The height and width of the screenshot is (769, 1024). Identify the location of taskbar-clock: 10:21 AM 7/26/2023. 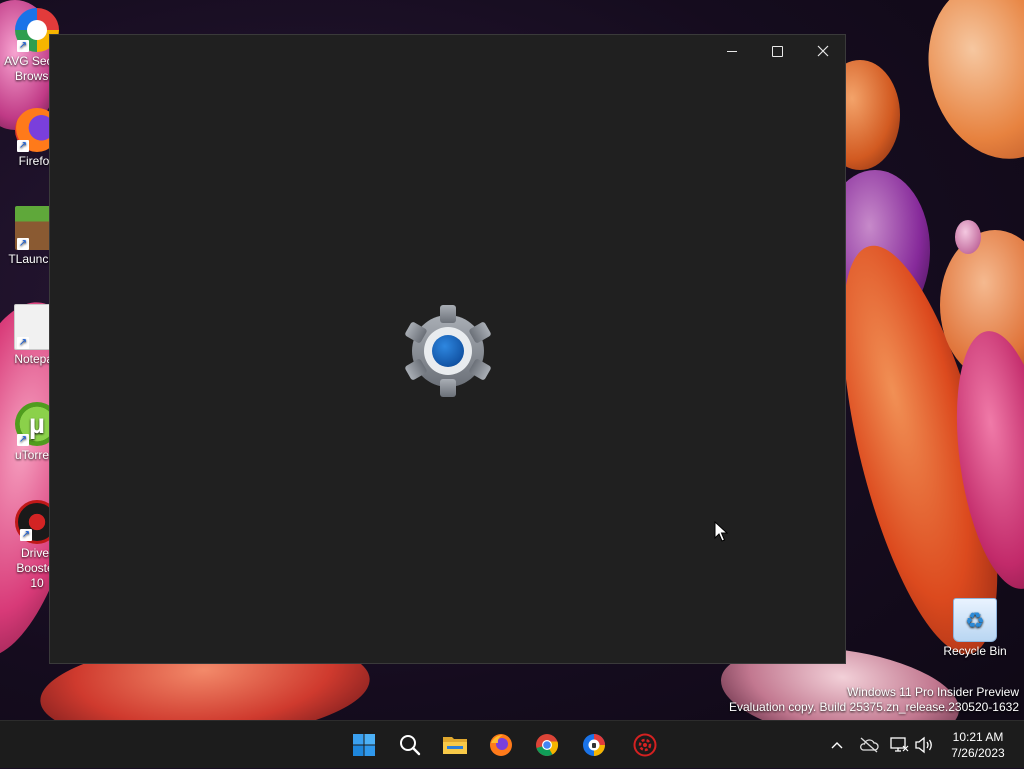
(978, 745).